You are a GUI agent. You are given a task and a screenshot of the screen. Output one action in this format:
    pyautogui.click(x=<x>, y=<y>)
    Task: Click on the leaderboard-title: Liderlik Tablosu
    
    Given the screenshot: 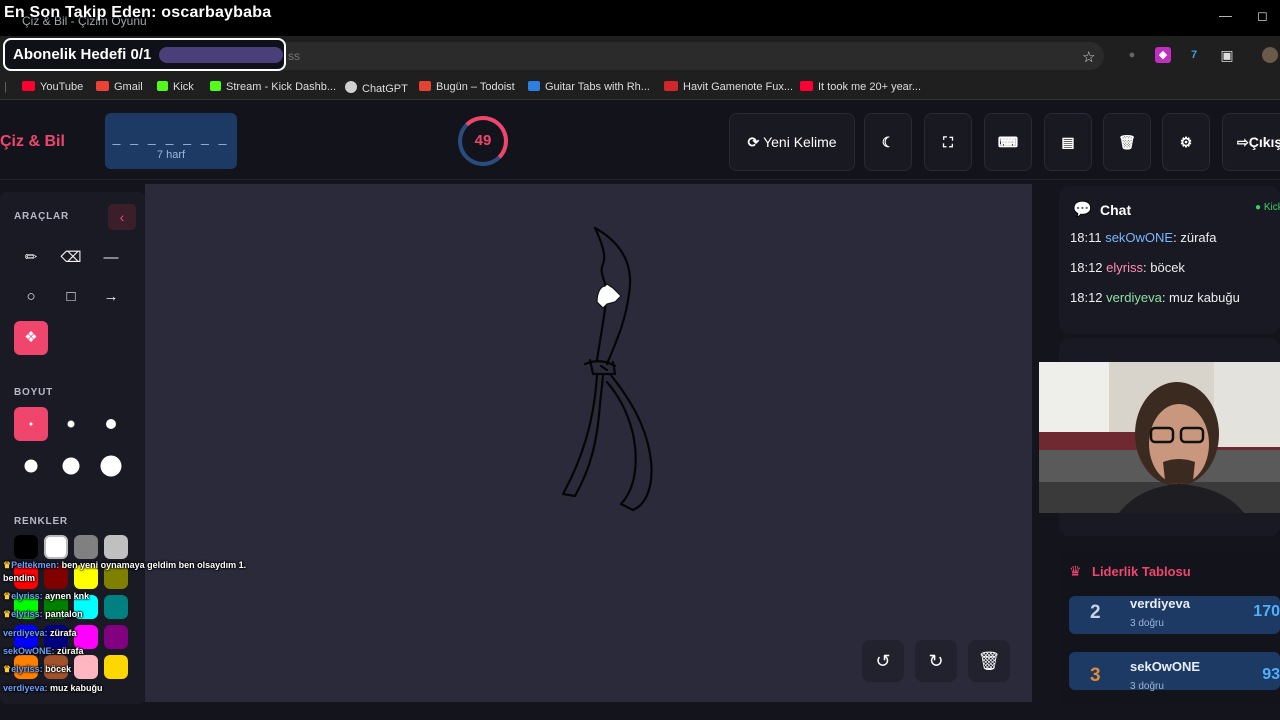 What is the action you would take?
    pyautogui.click(x=1141, y=571)
    